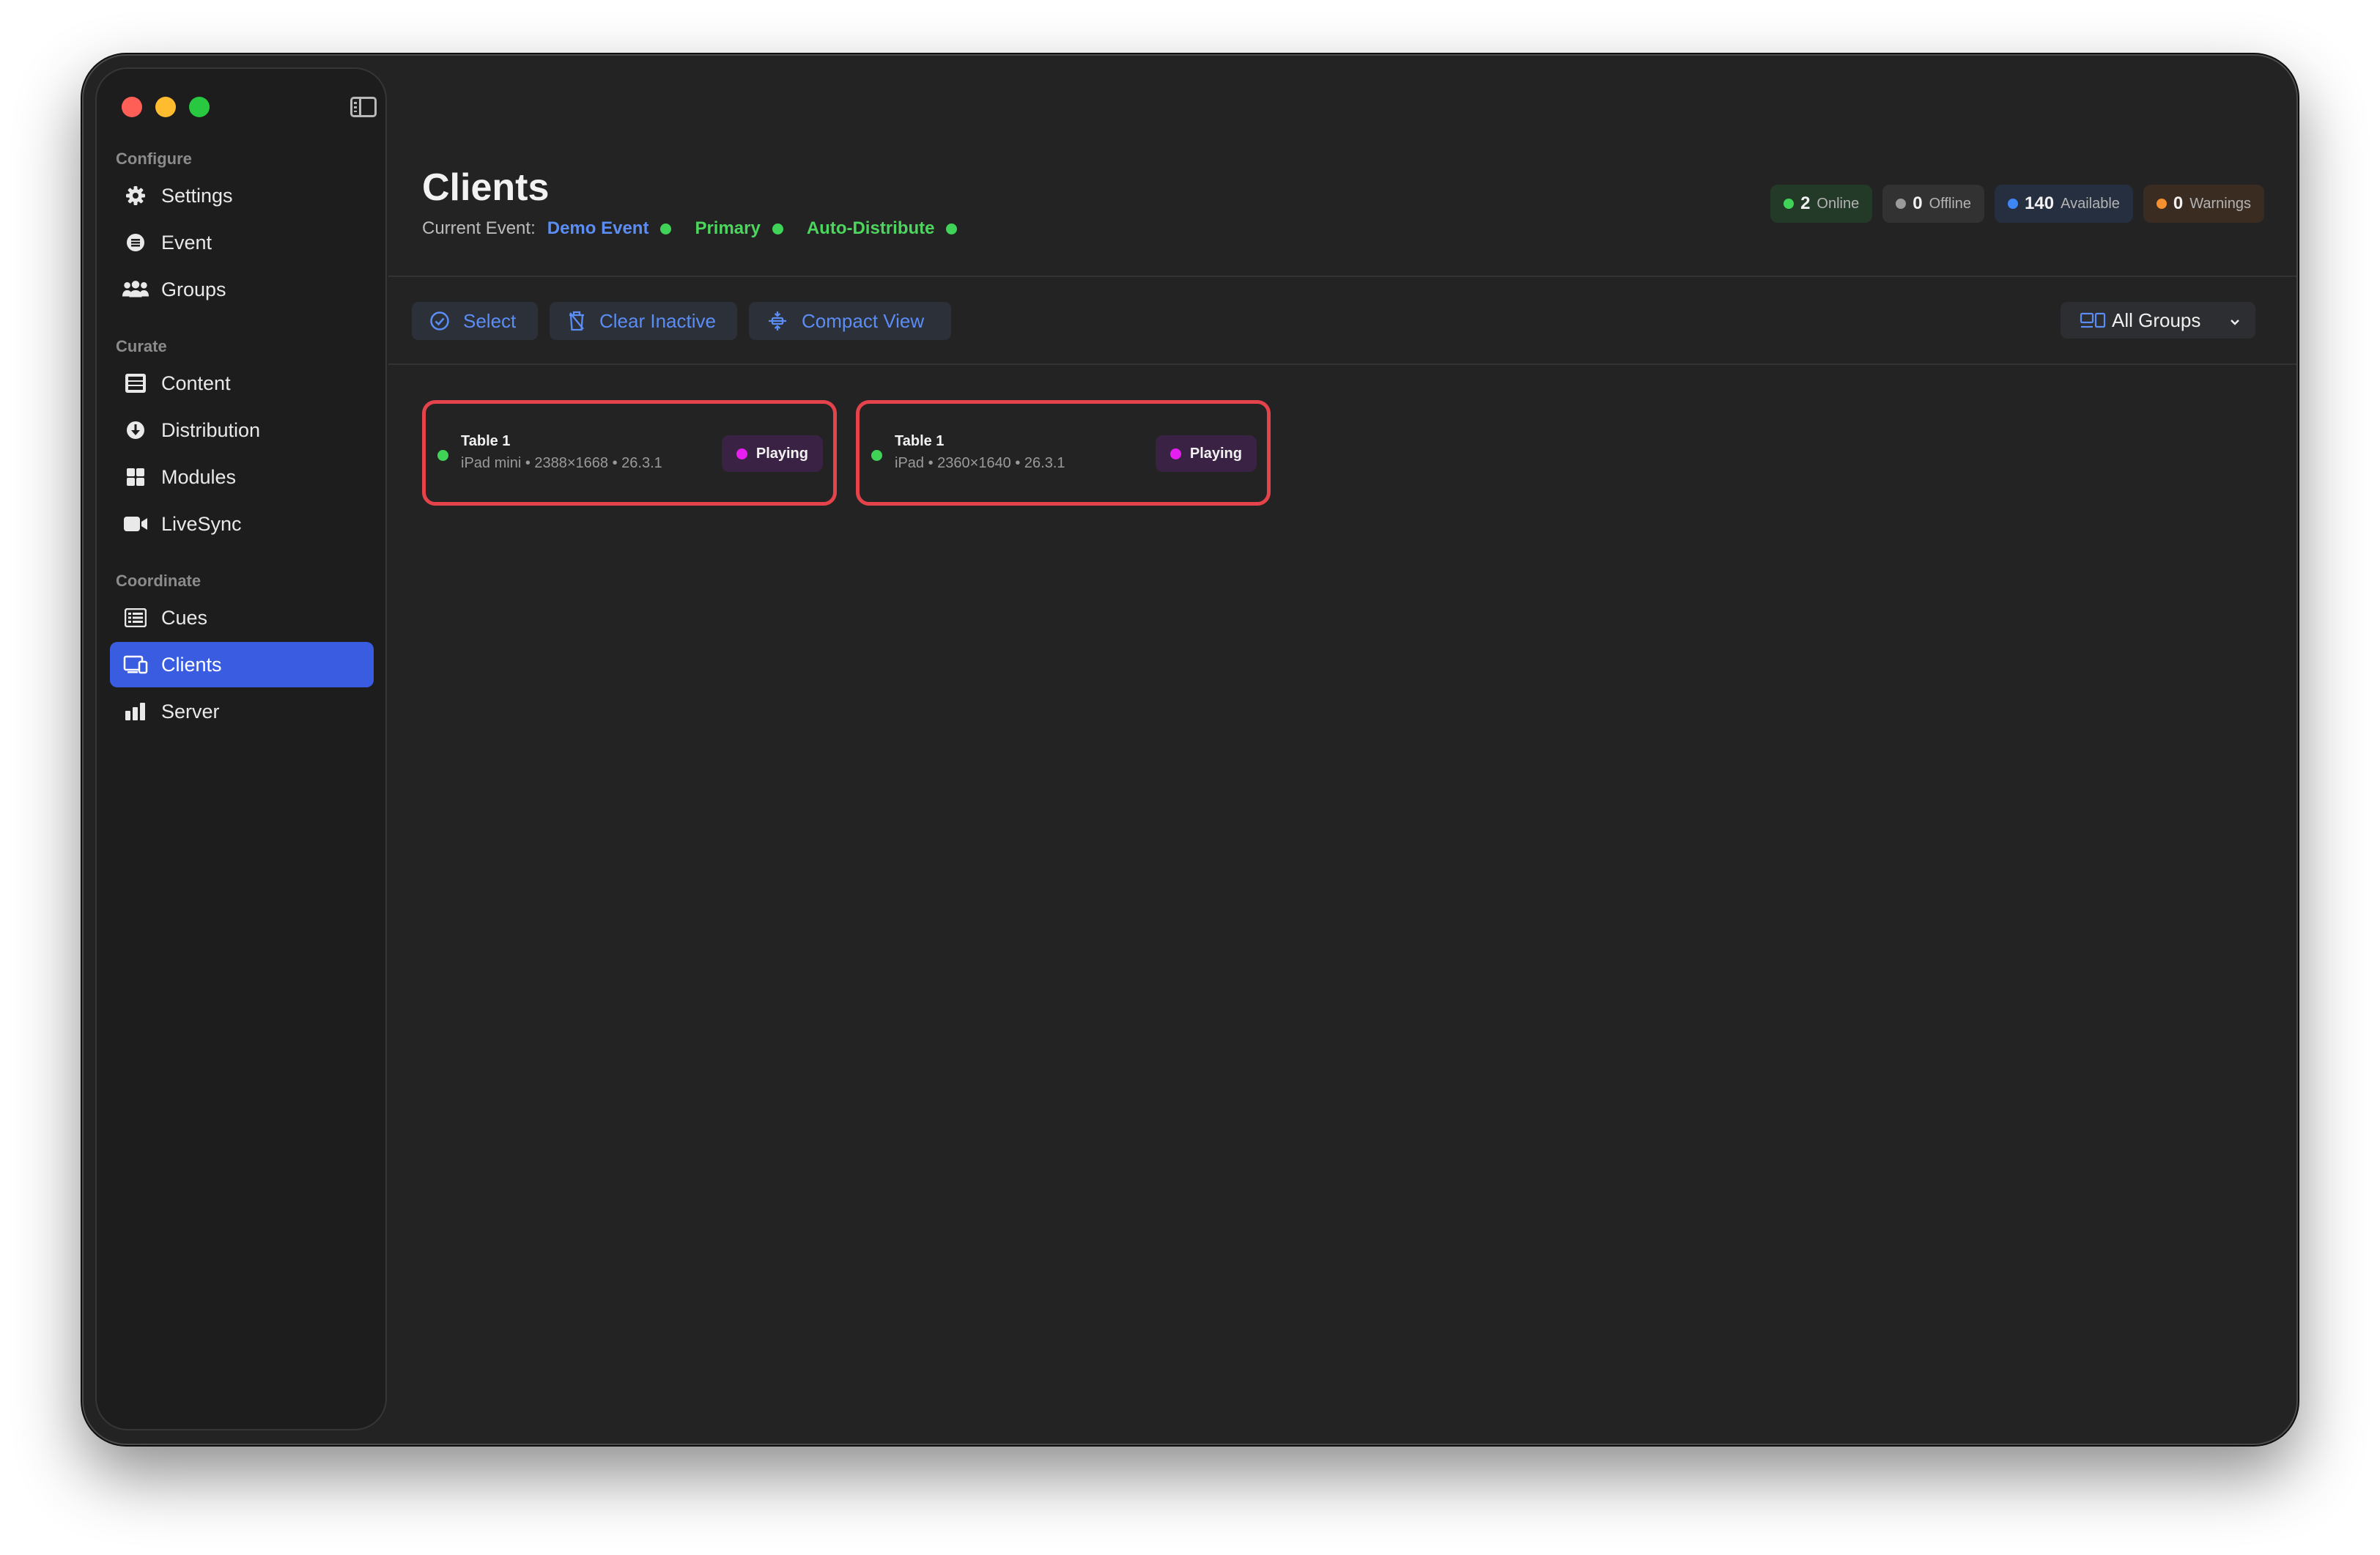  What do you see at coordinates (1917, 203) in the screenshot?
I see `offline-count: 0` at bounding box center [1917, 203].